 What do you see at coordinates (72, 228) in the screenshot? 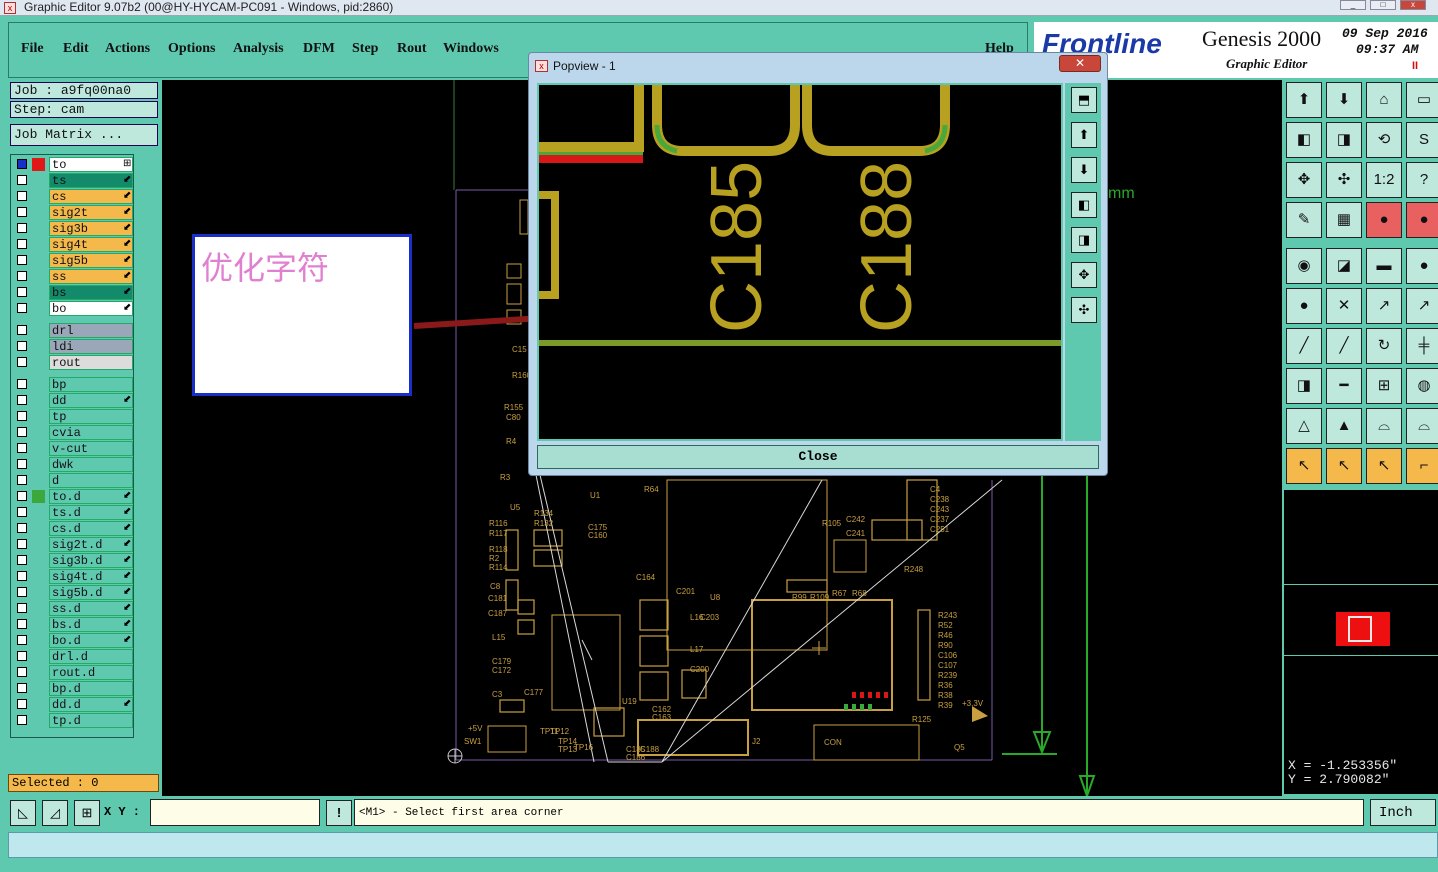
I see `layer-row-sig3b: sig3b ⬋` at bounding box center [72, 228].